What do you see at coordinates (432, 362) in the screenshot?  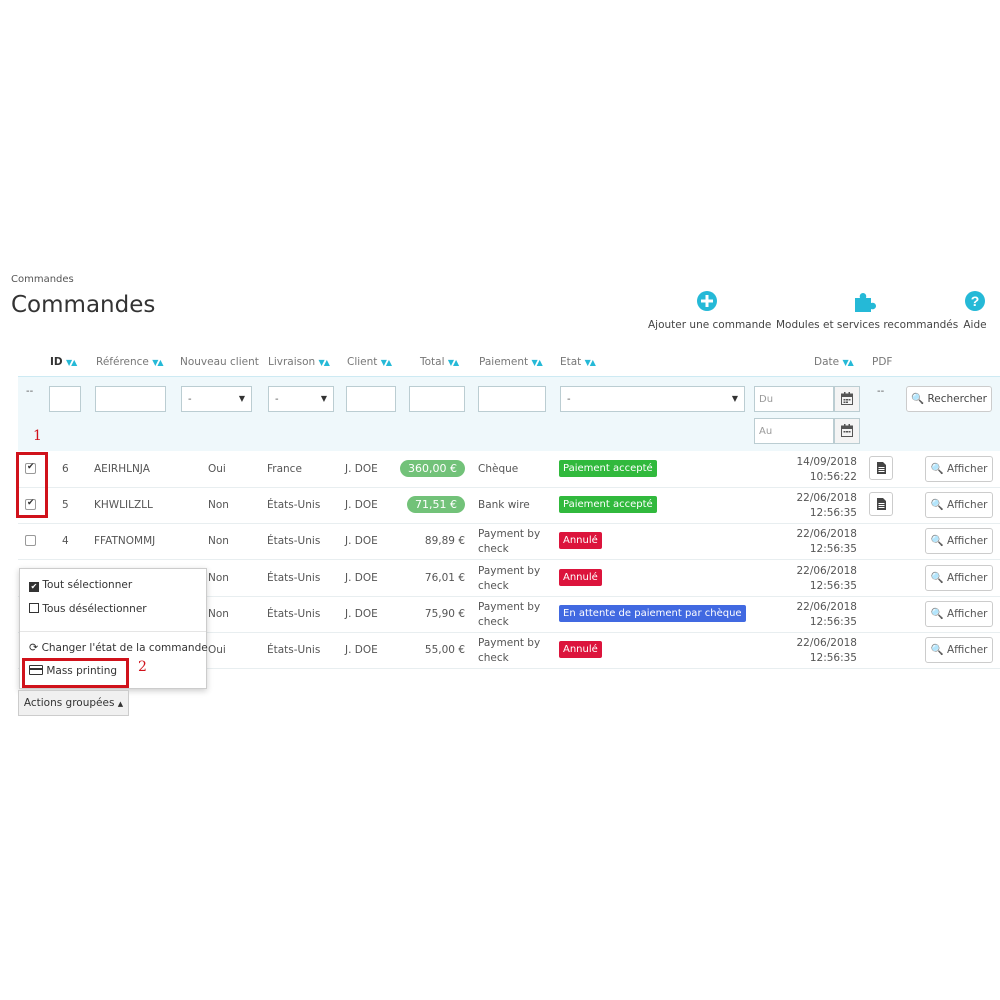 I see `col-total-label: Total` at bounding box center [432, 362].